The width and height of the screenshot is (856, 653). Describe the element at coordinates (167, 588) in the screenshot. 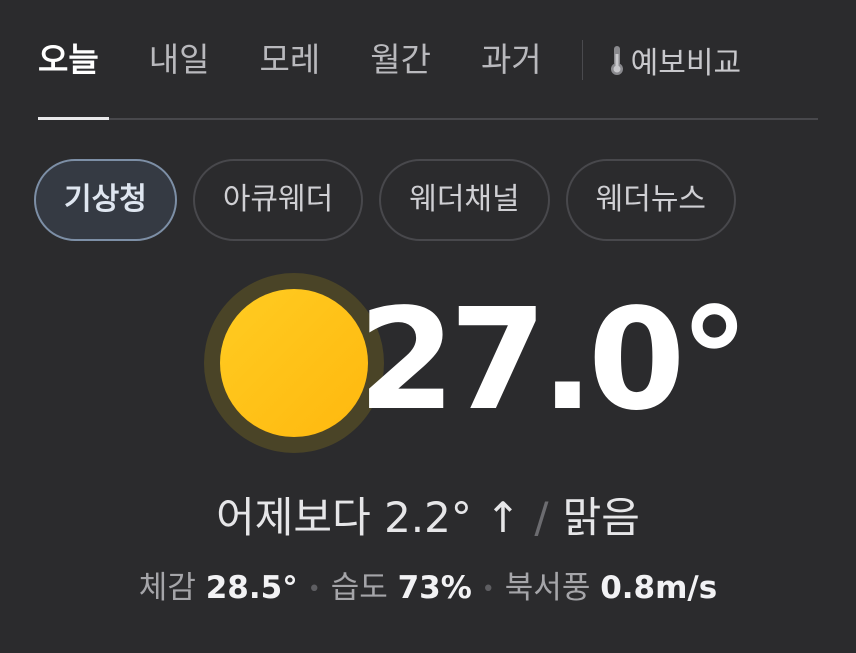

I see `feels-like-label: 체감` at that location.